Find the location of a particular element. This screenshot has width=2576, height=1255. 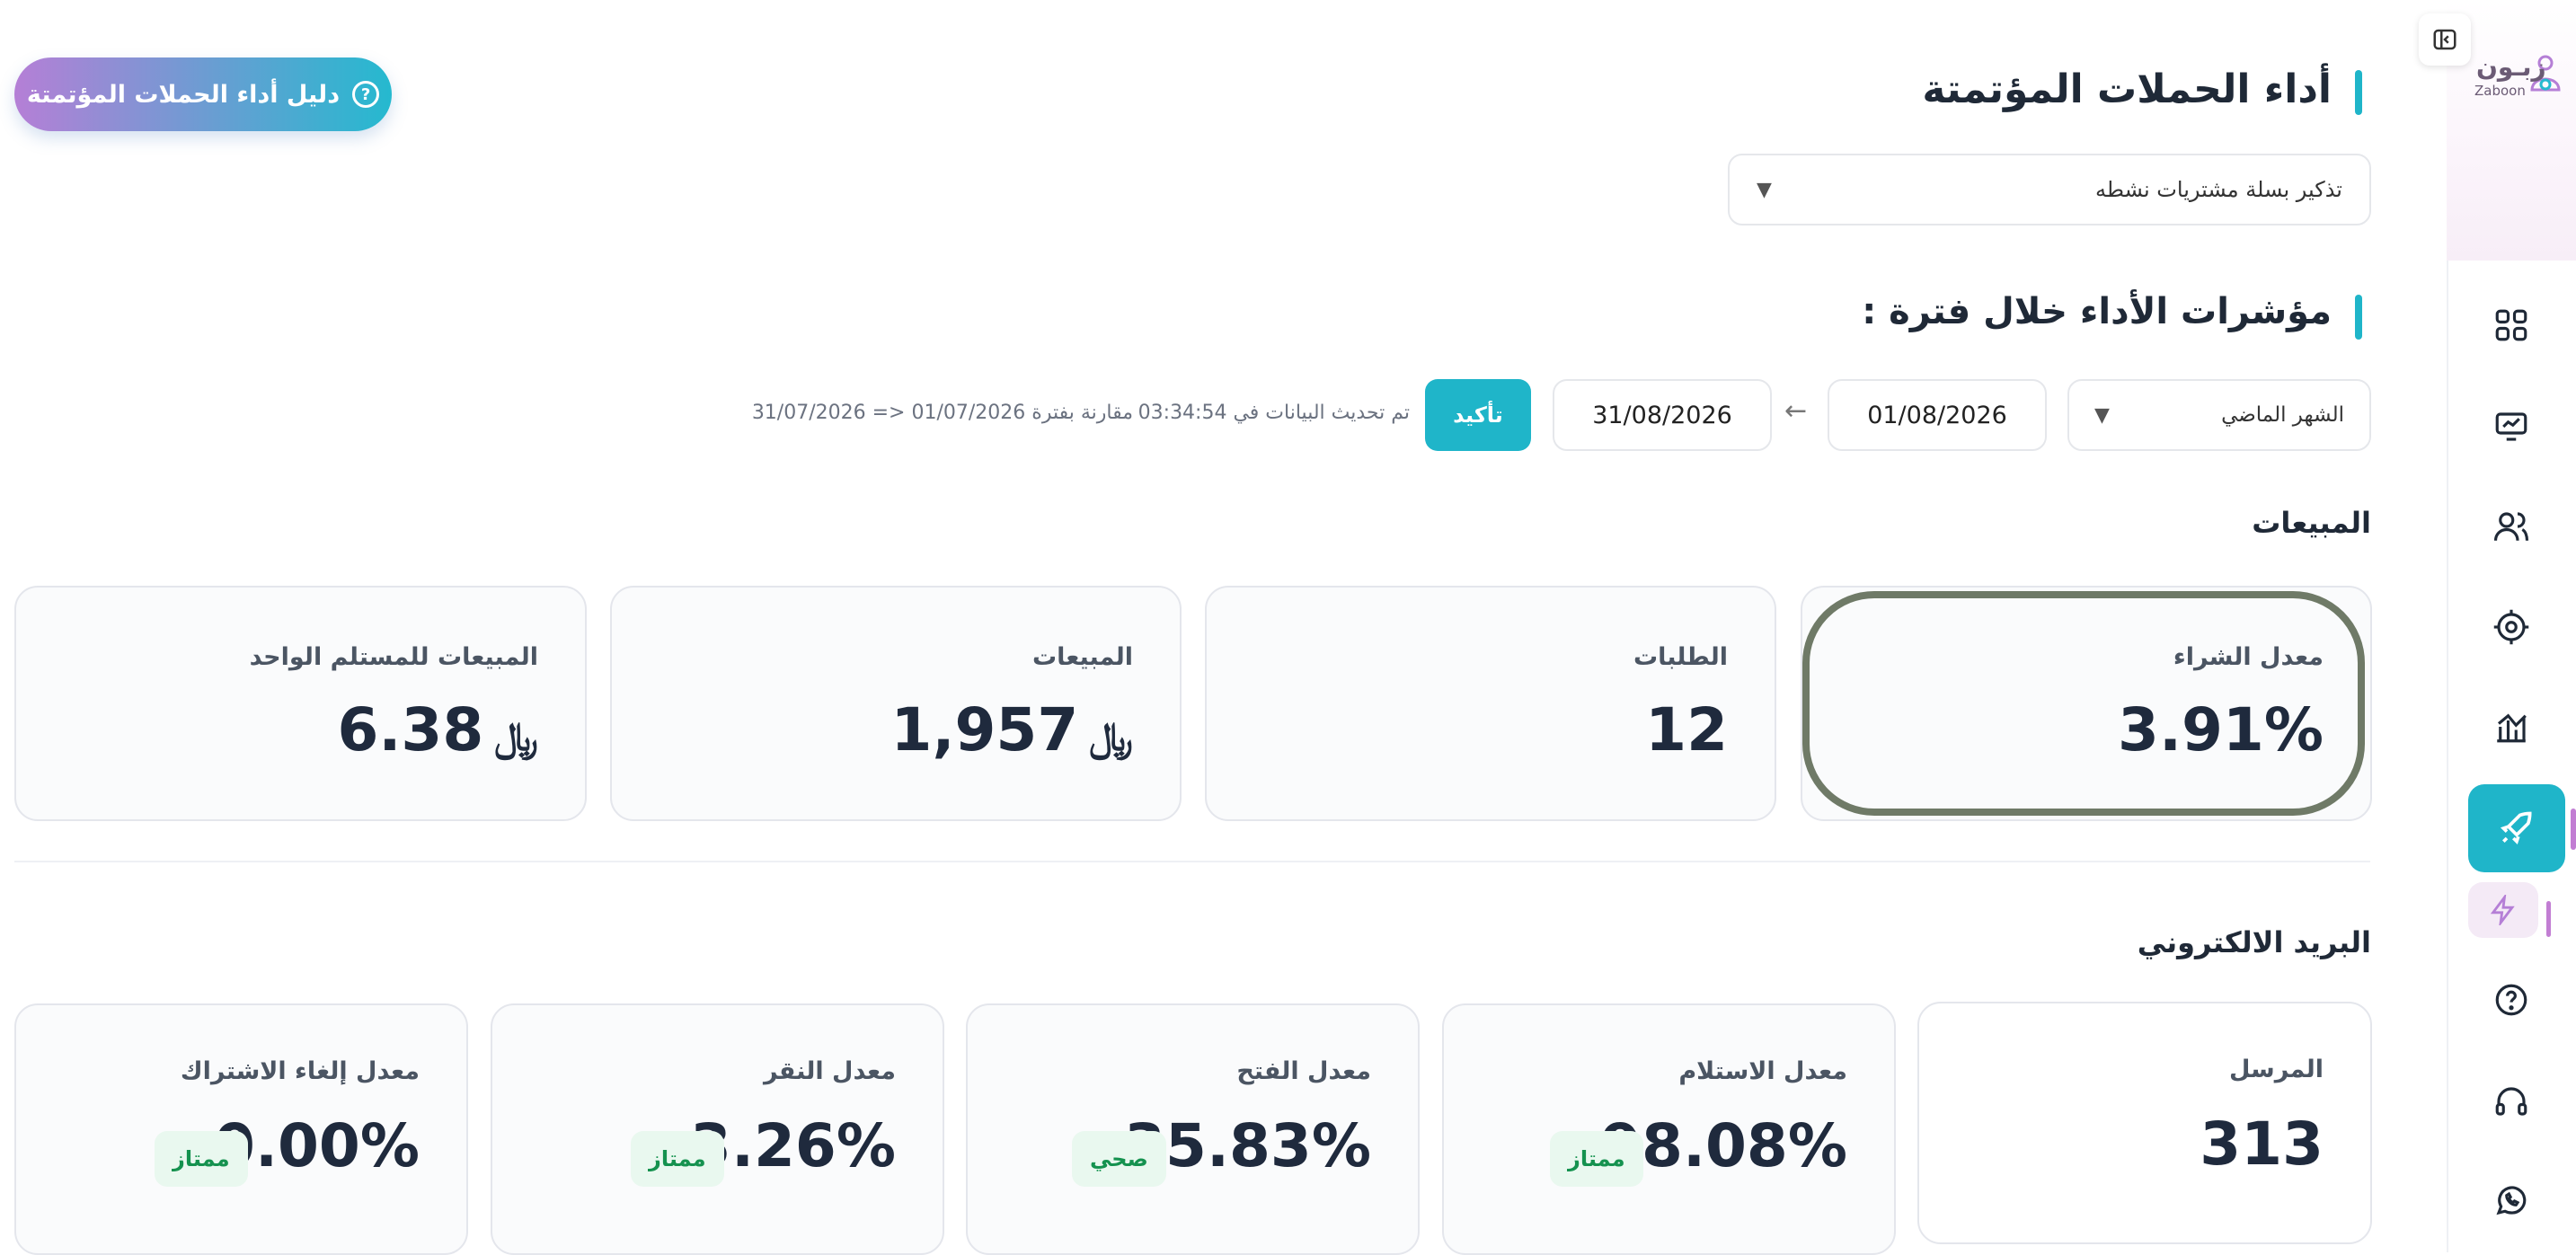

card-value: ﷼1,957 is located at coordinates (1012, 729).